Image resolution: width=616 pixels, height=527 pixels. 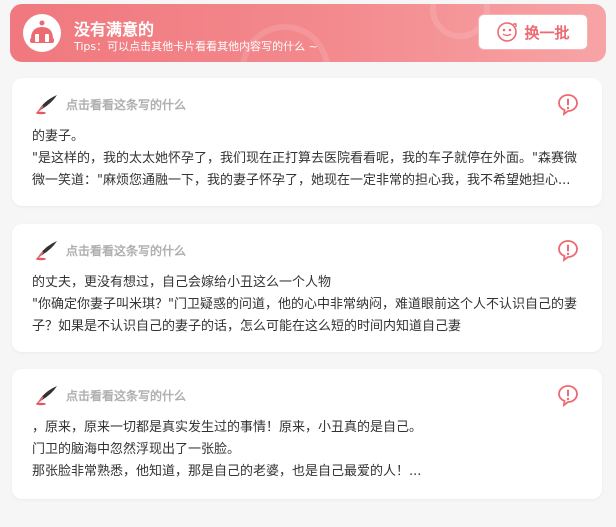 What do you see at coordinates (547, 32) in the screenshot?
I see `refresh-batch-label: 换一批` at bounding box center [547, 32].